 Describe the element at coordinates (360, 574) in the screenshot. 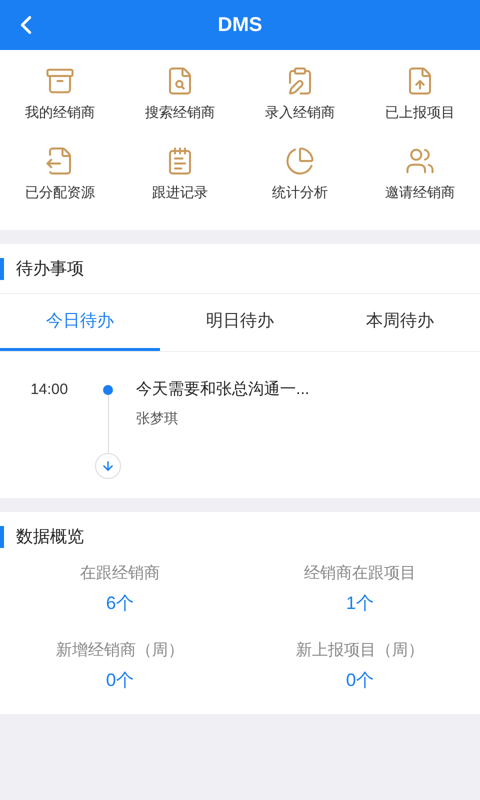

I see `stat-label: 经销商在跟项目` at that location.